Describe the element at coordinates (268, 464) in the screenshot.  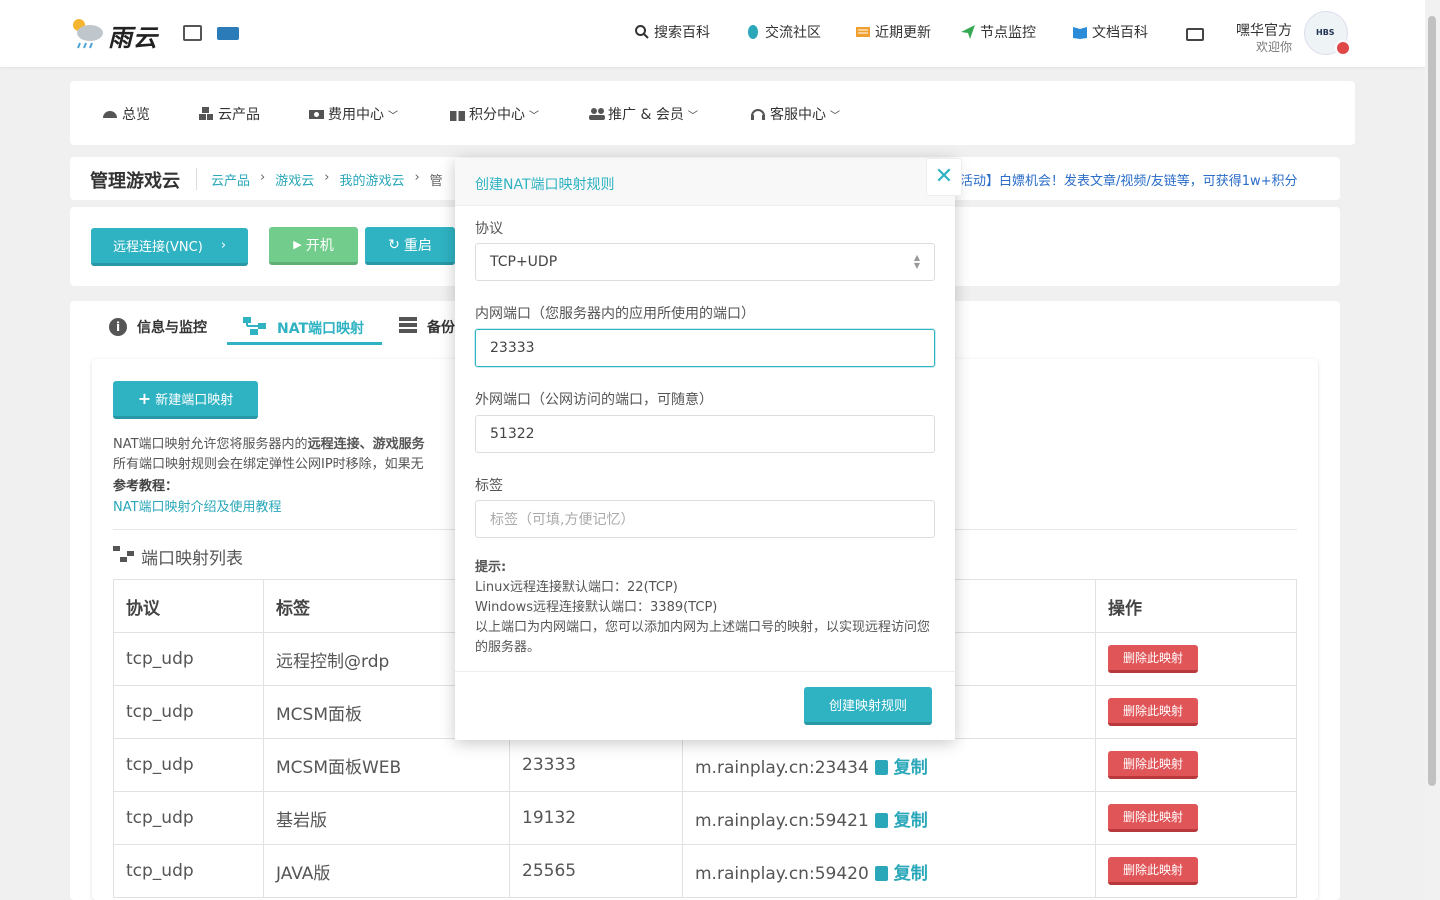
I see `nat-desc-line2: 所有端口映射规则会在绑定弹性公网IP时移除，如果无` at that location.